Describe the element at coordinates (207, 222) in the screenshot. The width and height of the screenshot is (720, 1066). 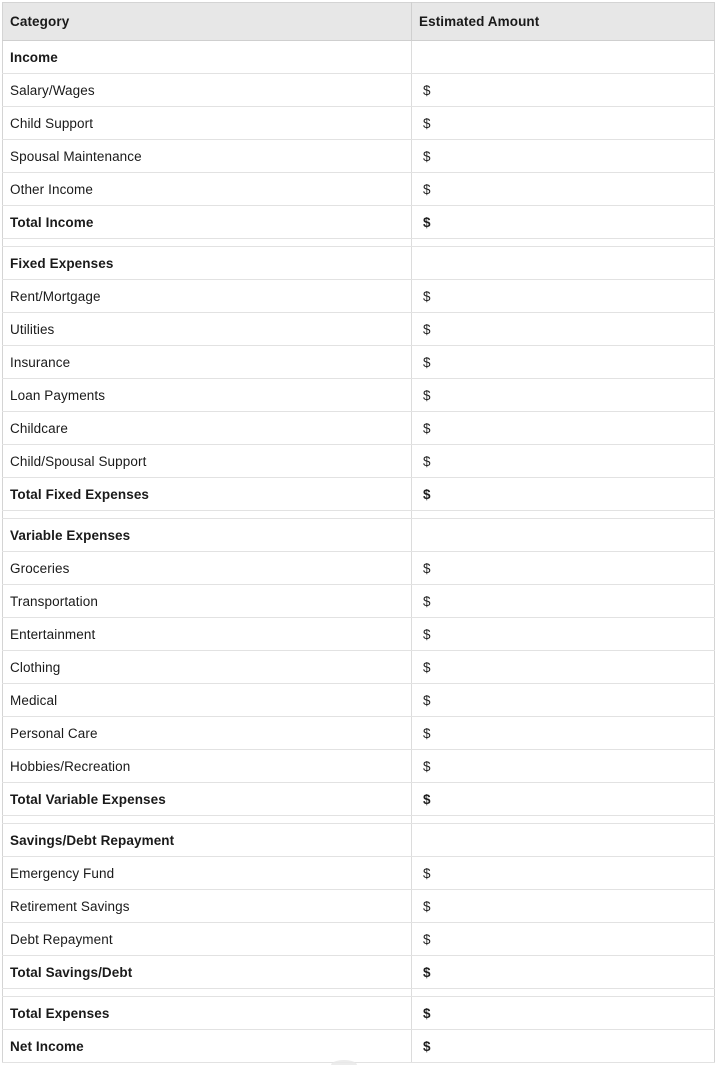
I see `cell-category: Total Income` at that location.